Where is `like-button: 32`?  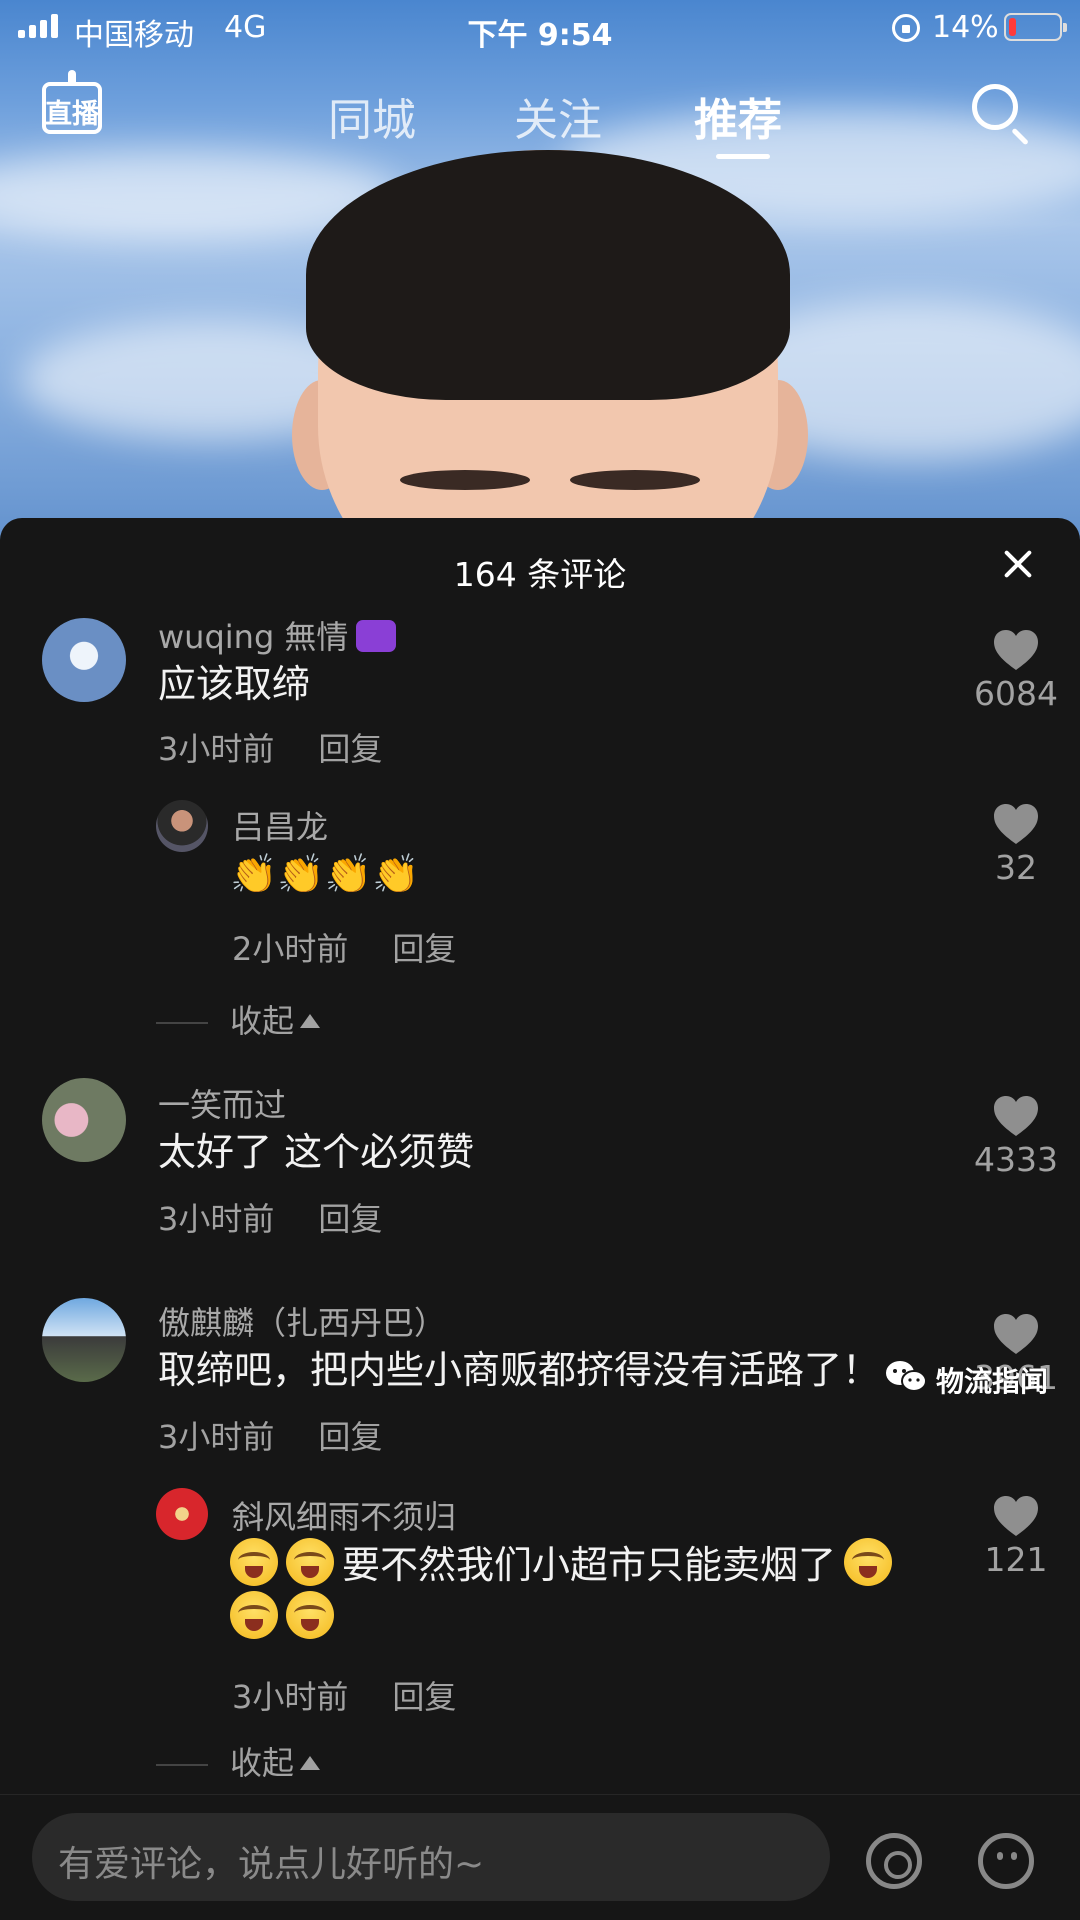
like-button: 32 is located at coordinates (1016, 844).